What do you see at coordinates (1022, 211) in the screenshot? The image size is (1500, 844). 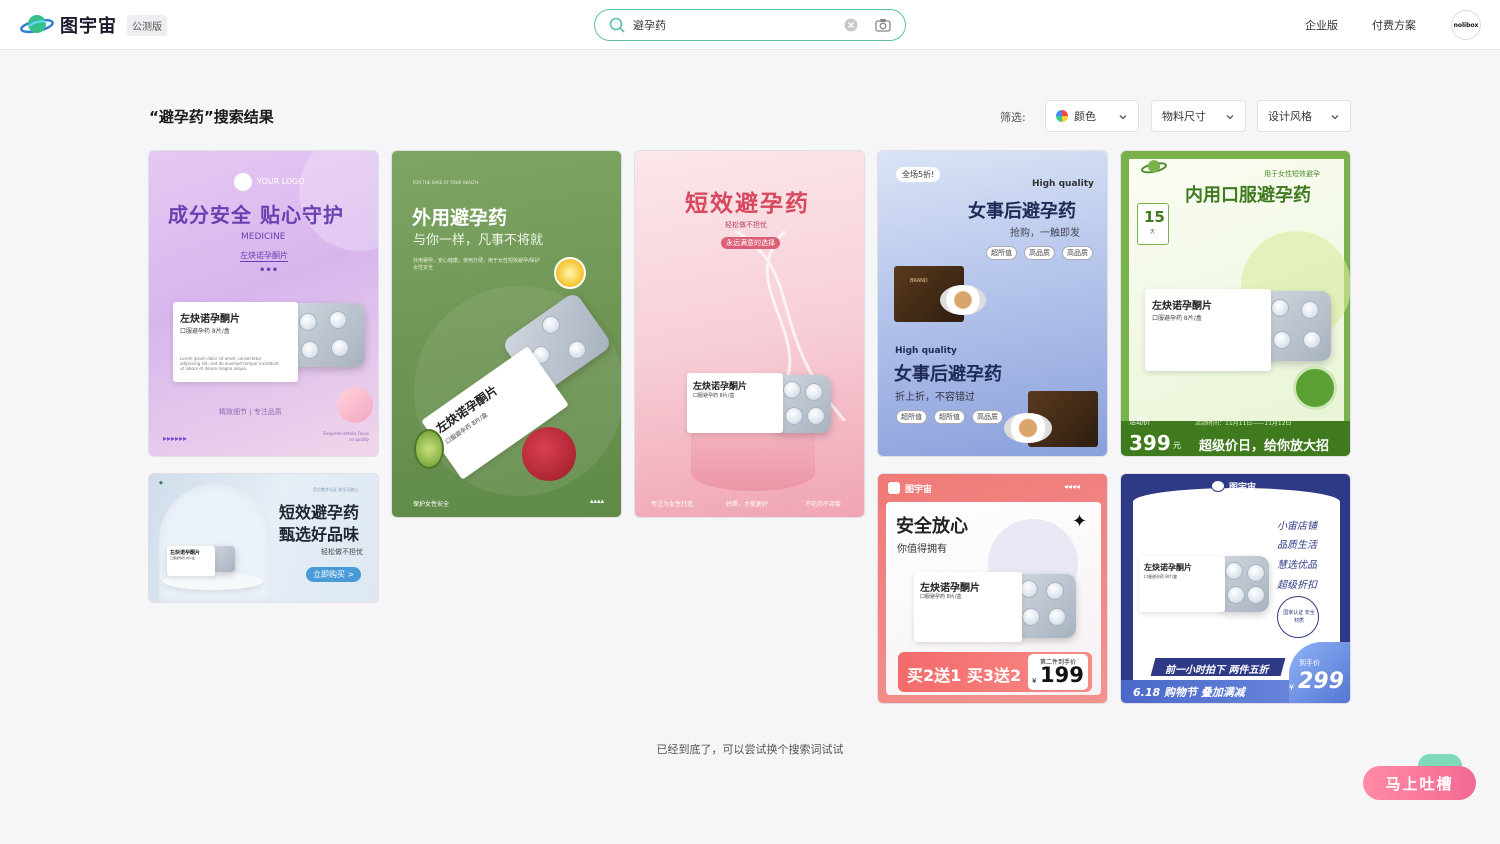 I see `card-headline: 女事后避孕药` at bounding box center [1022, 211].